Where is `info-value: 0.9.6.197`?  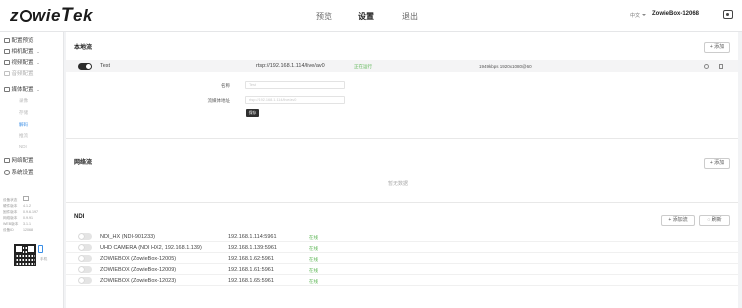 info-value: 0.9.6.197 is located at coordinates (30, 212).